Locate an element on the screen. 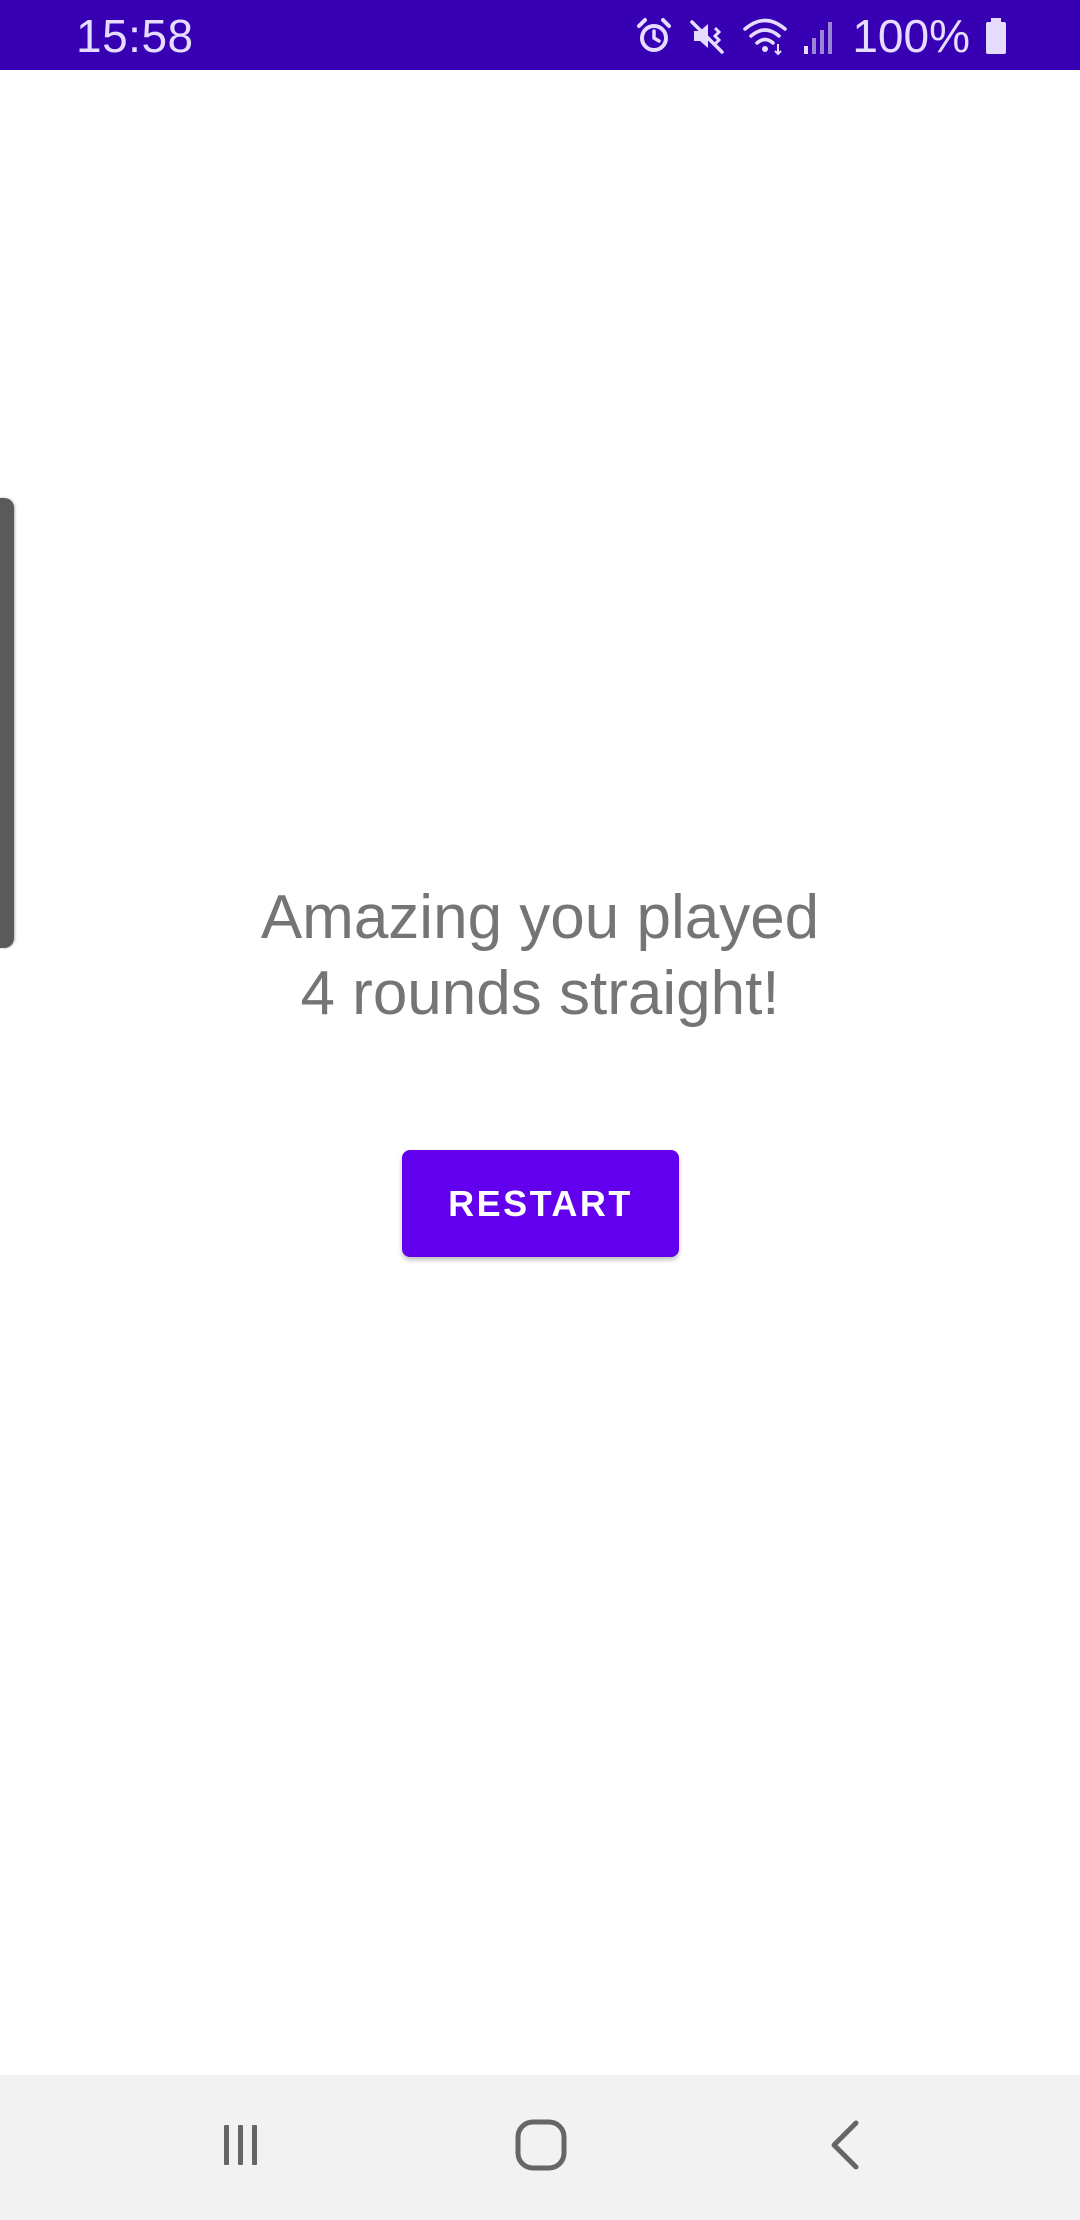 The height and width of the screenshot is (2220, 1080). status-time: 15:58 is located at coordinates (135, 36).